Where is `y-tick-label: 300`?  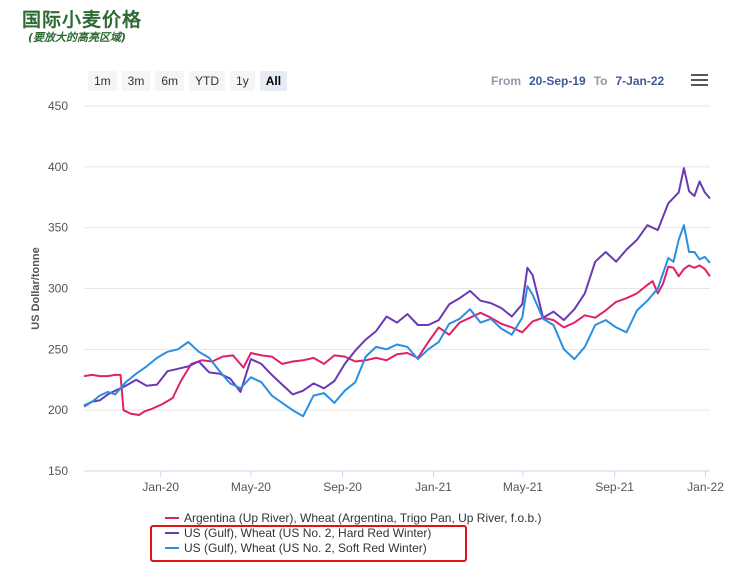 y-tick-label: 300 is located at coordinates (58, 289).